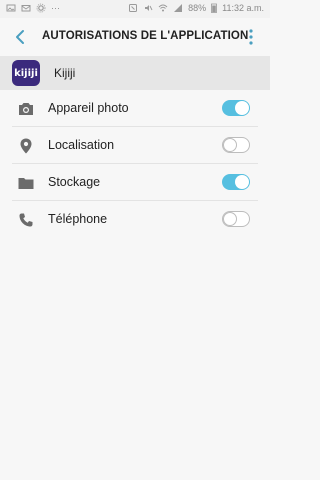 This screenshot has width=320, height=480. I want to click on camera-toggle, so click(236, 108).